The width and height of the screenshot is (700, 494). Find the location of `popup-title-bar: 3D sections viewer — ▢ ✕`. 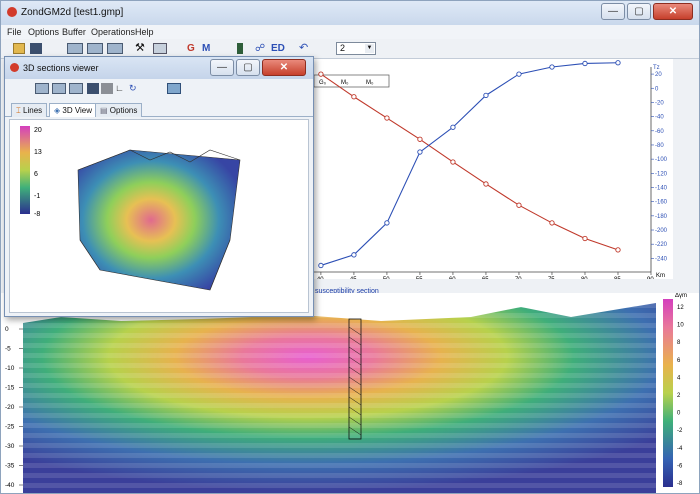

popup-title-bar: 3D sections viewer — ▢ ✕ is located at coordinates (159, 68).